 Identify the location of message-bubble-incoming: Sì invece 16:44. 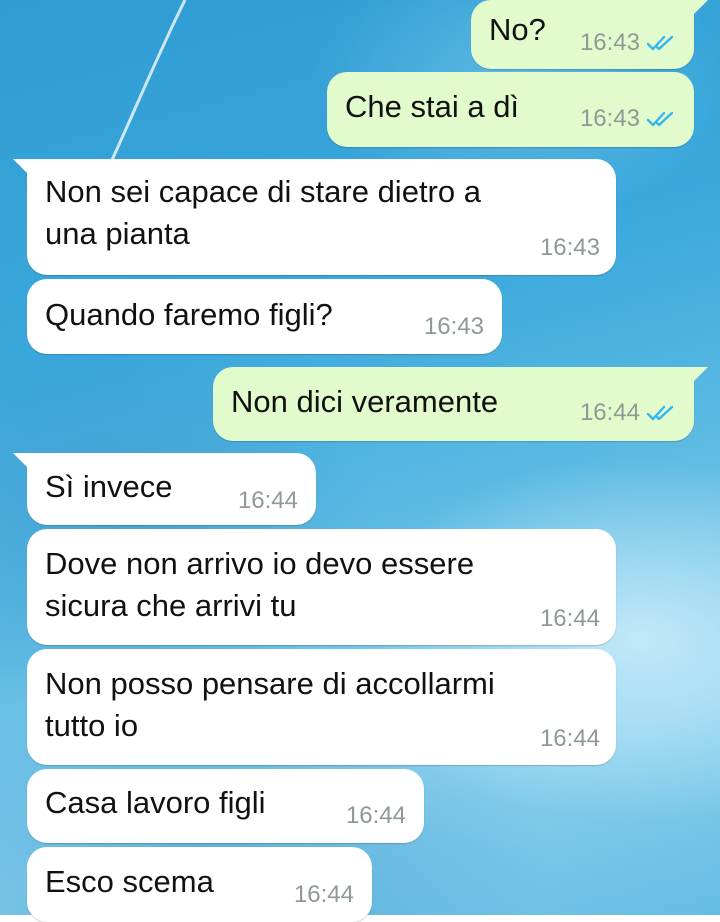
(164, 489).